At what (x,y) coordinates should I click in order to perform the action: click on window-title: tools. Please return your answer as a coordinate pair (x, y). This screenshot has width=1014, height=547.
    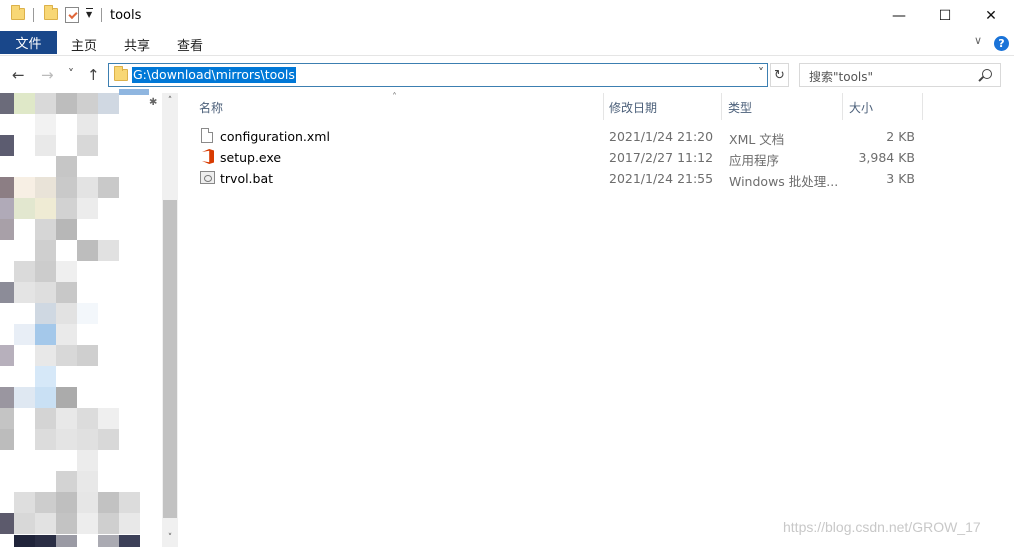
    Looking at the image, I should click on (126, 15).